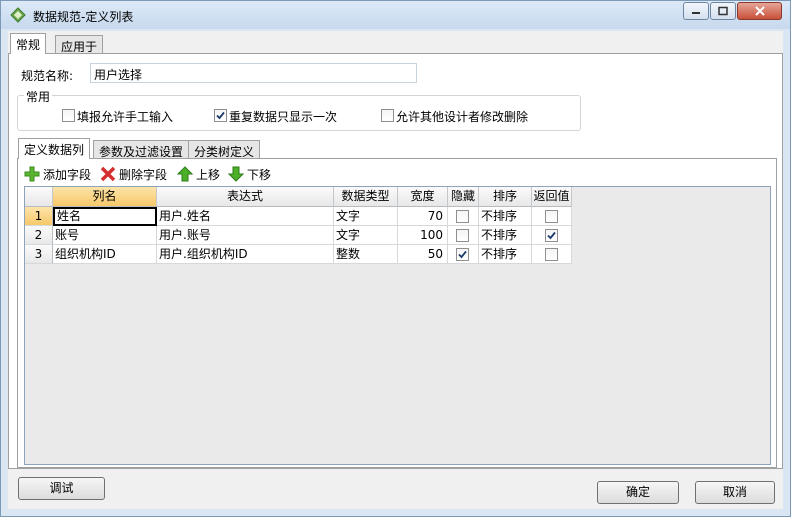 The height and width of the screenshot is (517, 791). I want to click on show-once-checkbox, so click(220, 115).